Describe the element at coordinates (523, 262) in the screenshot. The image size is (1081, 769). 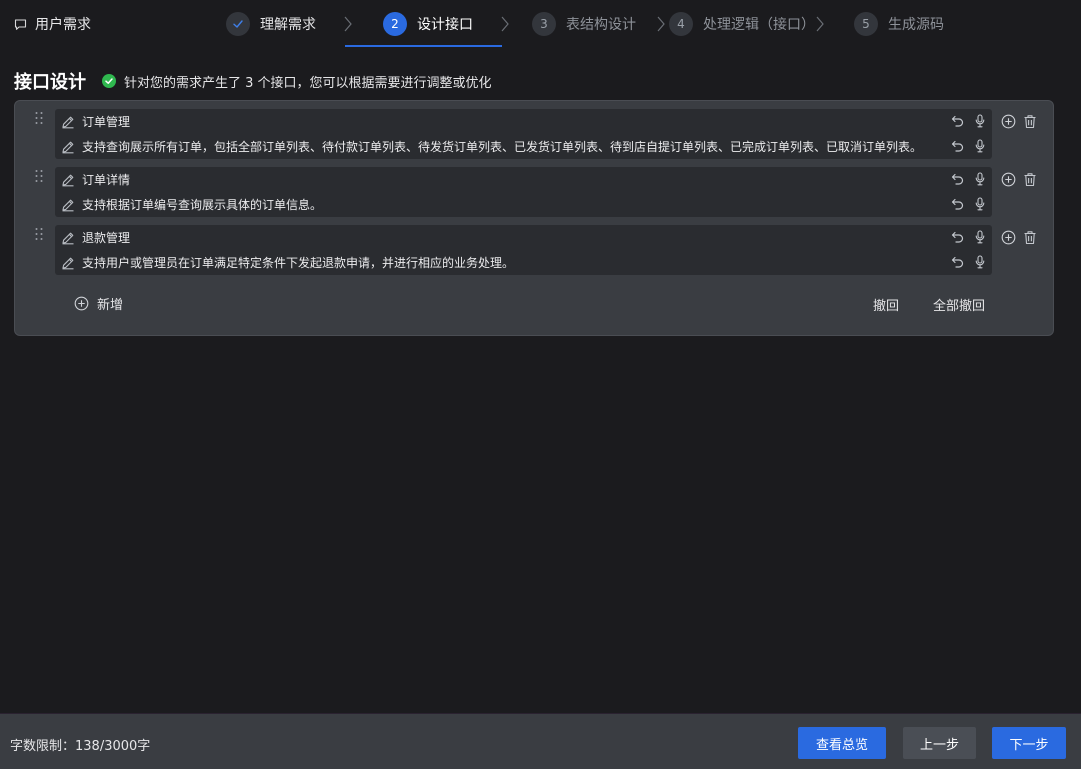
I see `interface-description-row: 支持用户或管理员在订单满足特定条件下发起退款申请，并进行相应的业务处理。` at that location.